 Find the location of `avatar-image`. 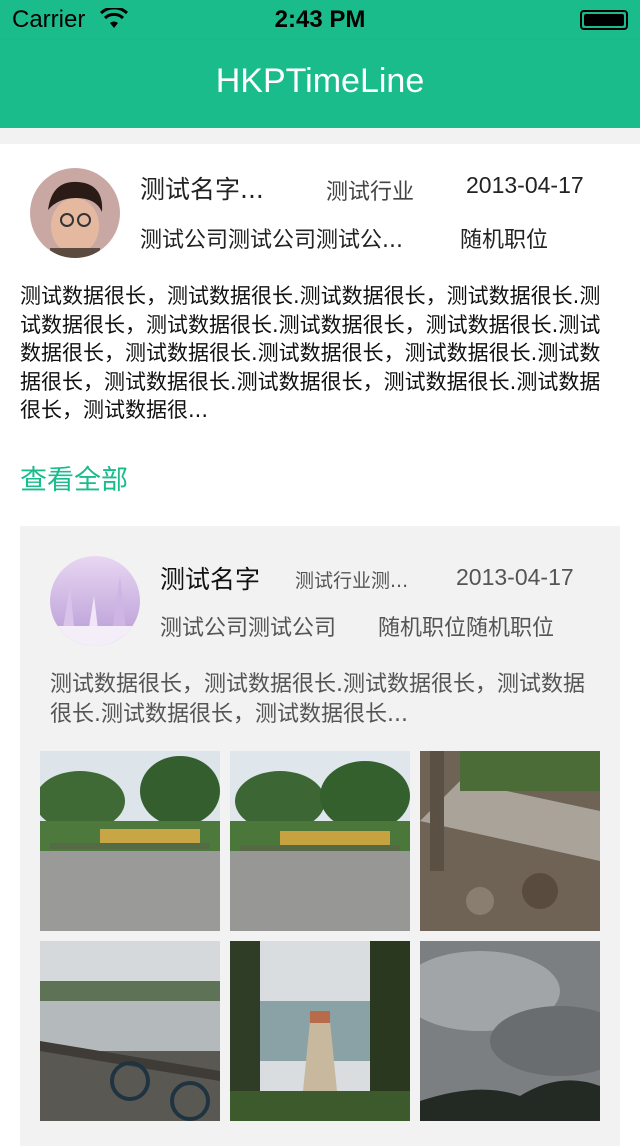

avatar-image is located at coordinates (75, 213).